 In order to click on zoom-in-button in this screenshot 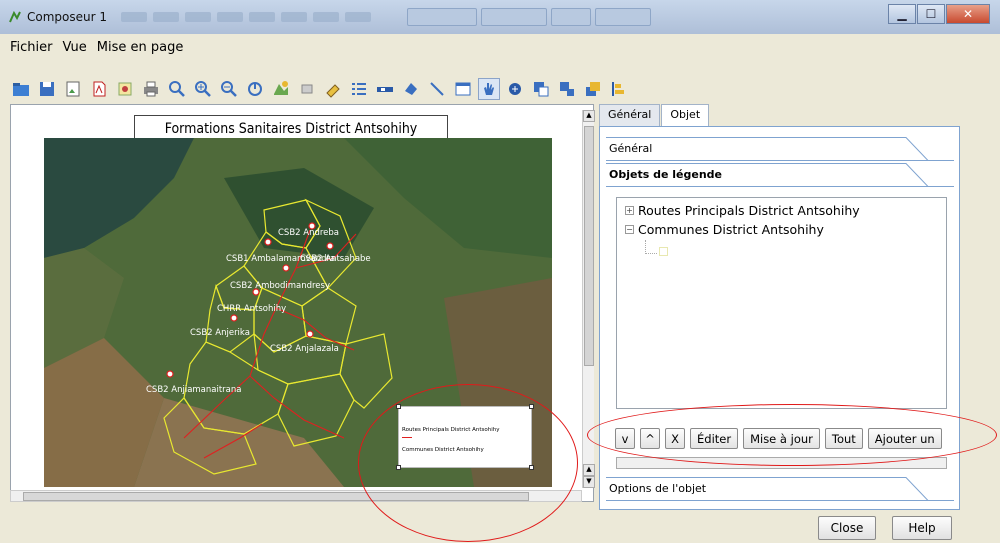, I will do `click(203, 89)`.